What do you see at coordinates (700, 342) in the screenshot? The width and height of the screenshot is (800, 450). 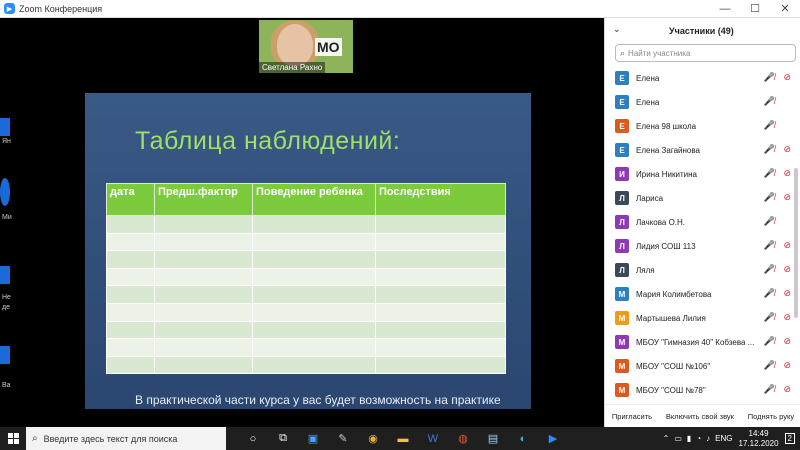 I see `participant-row: М МБОУ "Гимназия 40" Кобзева ... 🎤̸ ⊘` at bounding box center [700, 342].